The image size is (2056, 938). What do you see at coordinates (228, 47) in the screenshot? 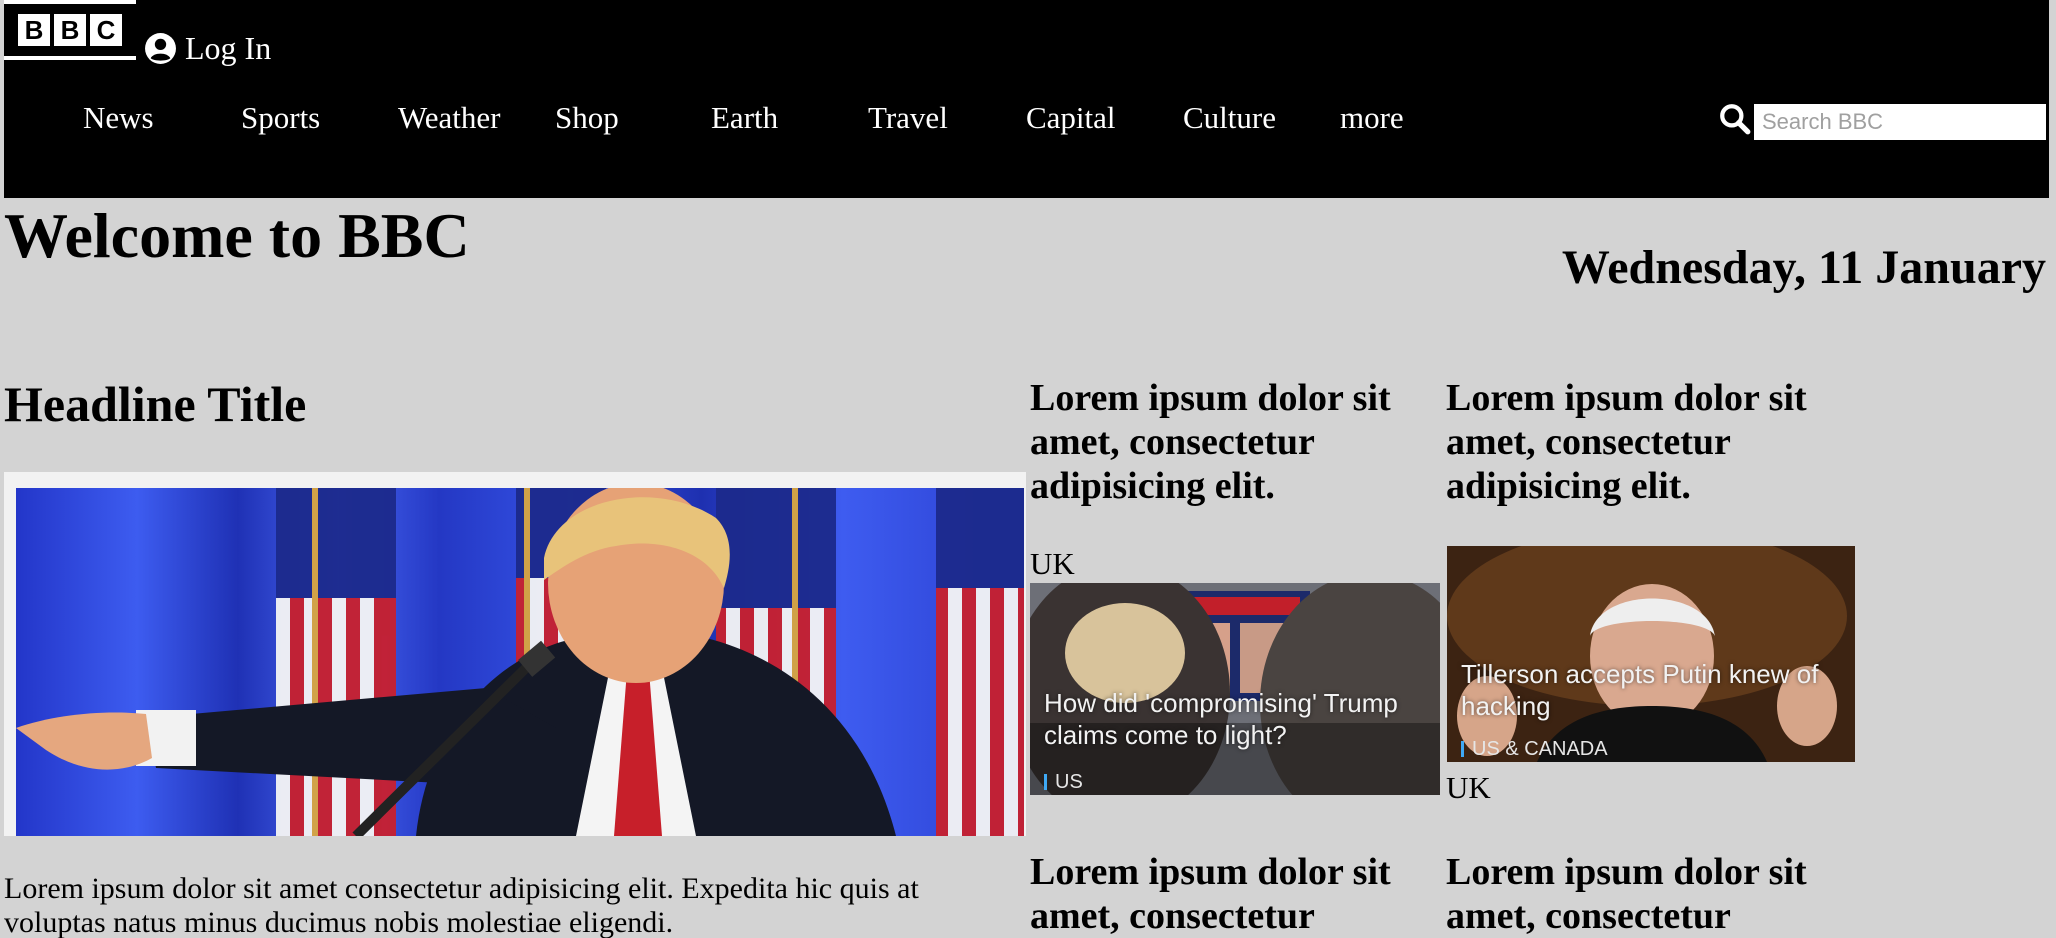
I see `login-label: Log In` at bounding box center [228, 47].